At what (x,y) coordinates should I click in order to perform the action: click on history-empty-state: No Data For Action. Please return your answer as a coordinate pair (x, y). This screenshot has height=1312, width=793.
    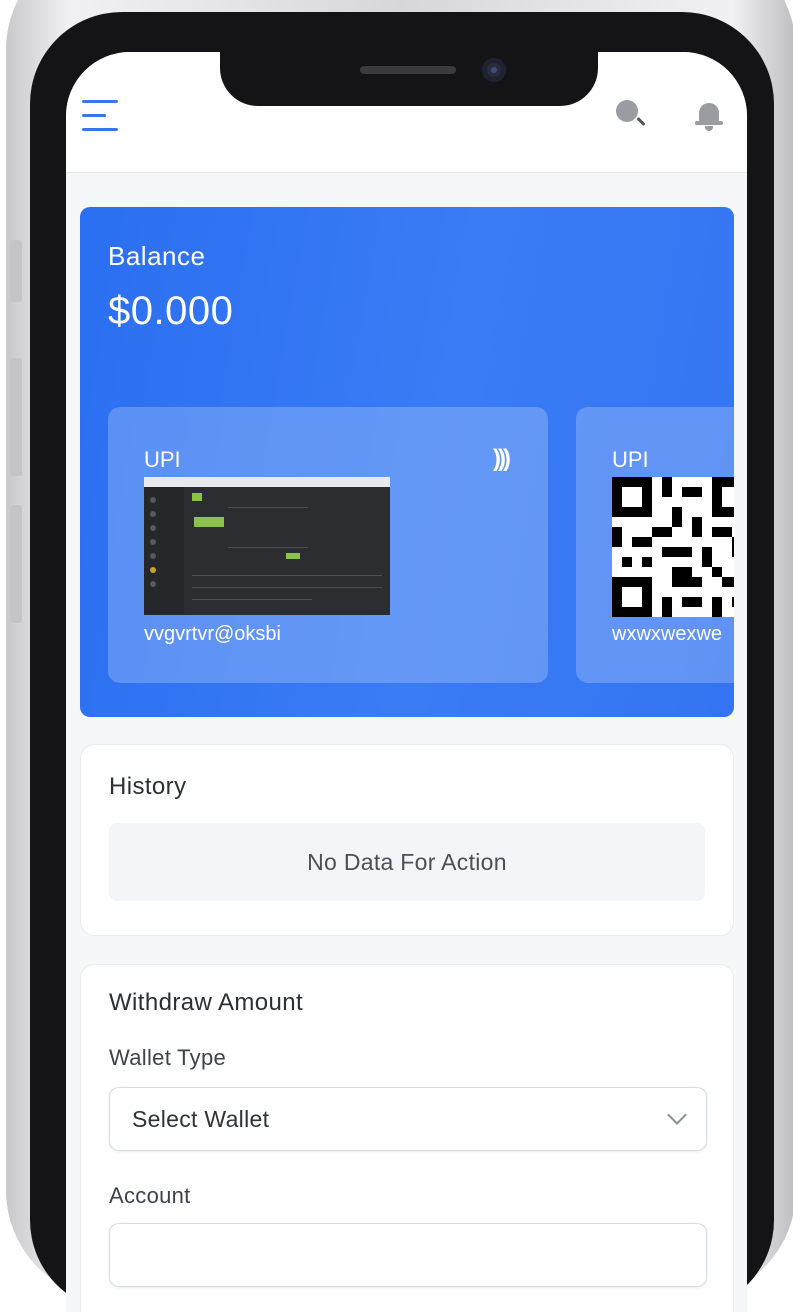
    Looking at the image, I should click on (407, 862).